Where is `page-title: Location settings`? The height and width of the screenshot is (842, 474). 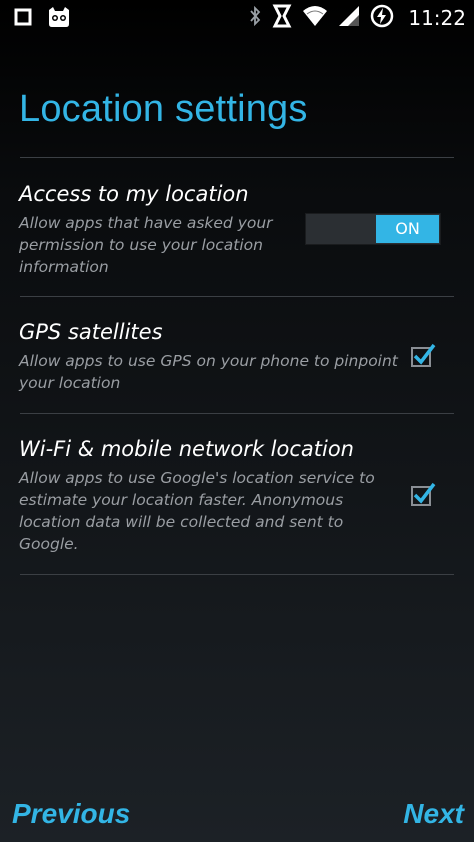
page-title: Location settings is located at coordinates (163, 109).